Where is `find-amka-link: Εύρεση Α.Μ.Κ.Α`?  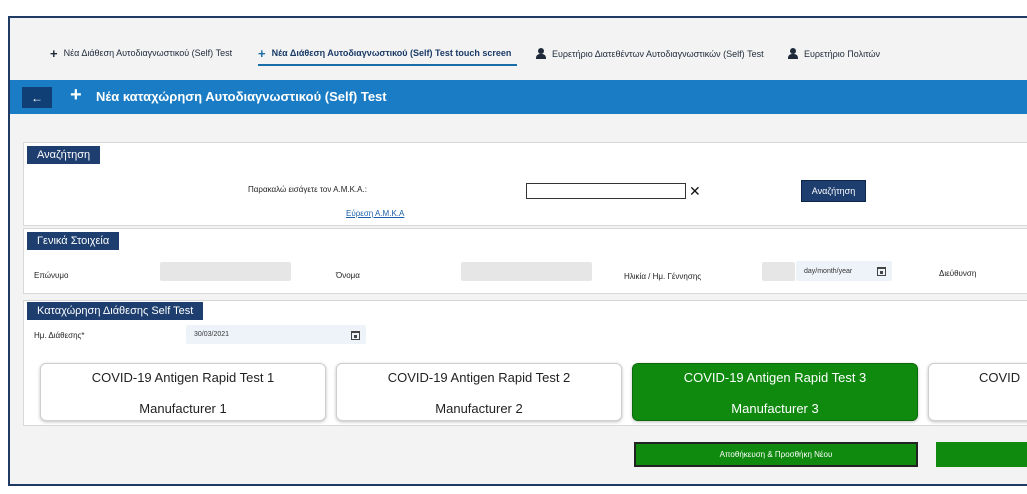
find-amka-link: Εύρεση Α.Μ.Κ.Α is located at coordinates (375, 213).